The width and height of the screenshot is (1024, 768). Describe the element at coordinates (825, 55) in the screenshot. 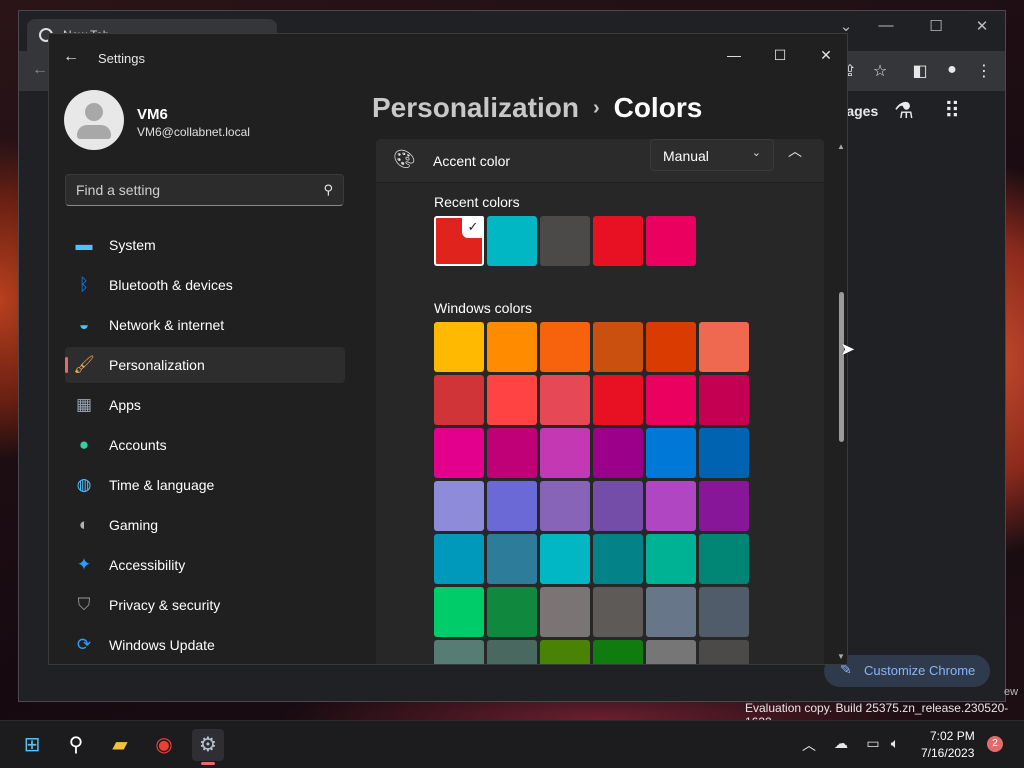

I see `close-button: ✕` at that location.